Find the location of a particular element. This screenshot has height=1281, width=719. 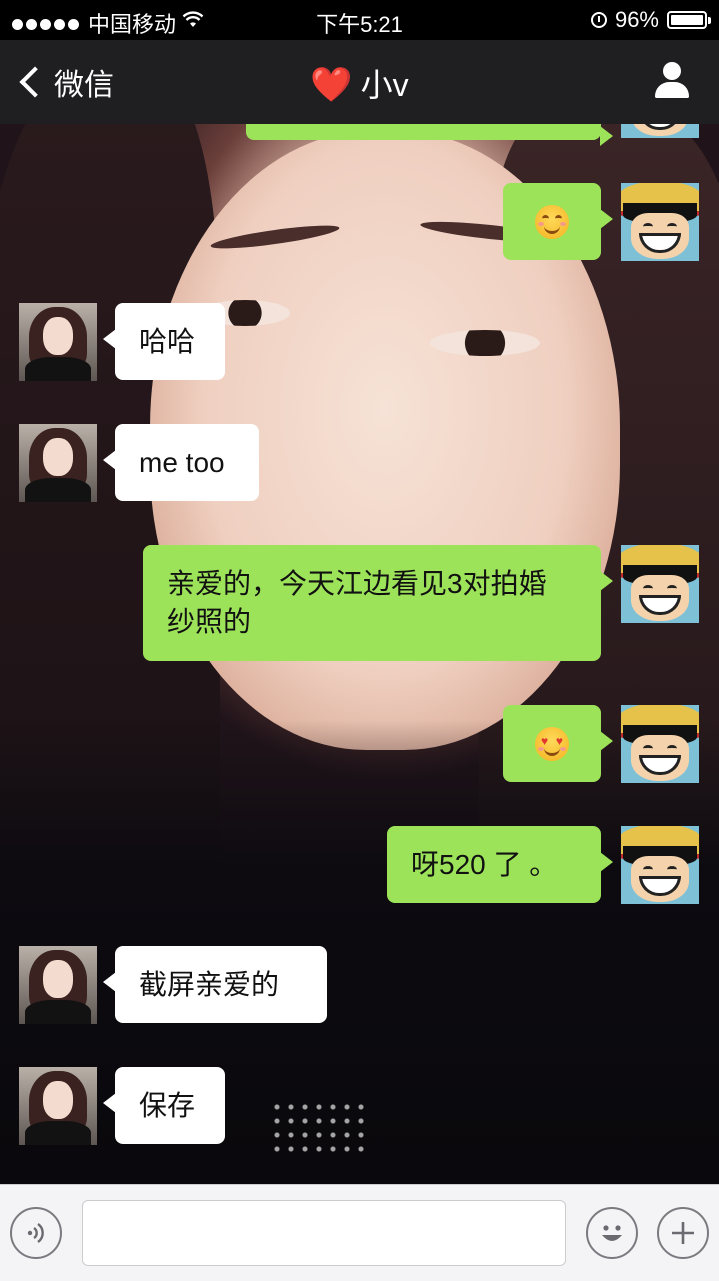

plus-button is located at coordinates (683, 1233).